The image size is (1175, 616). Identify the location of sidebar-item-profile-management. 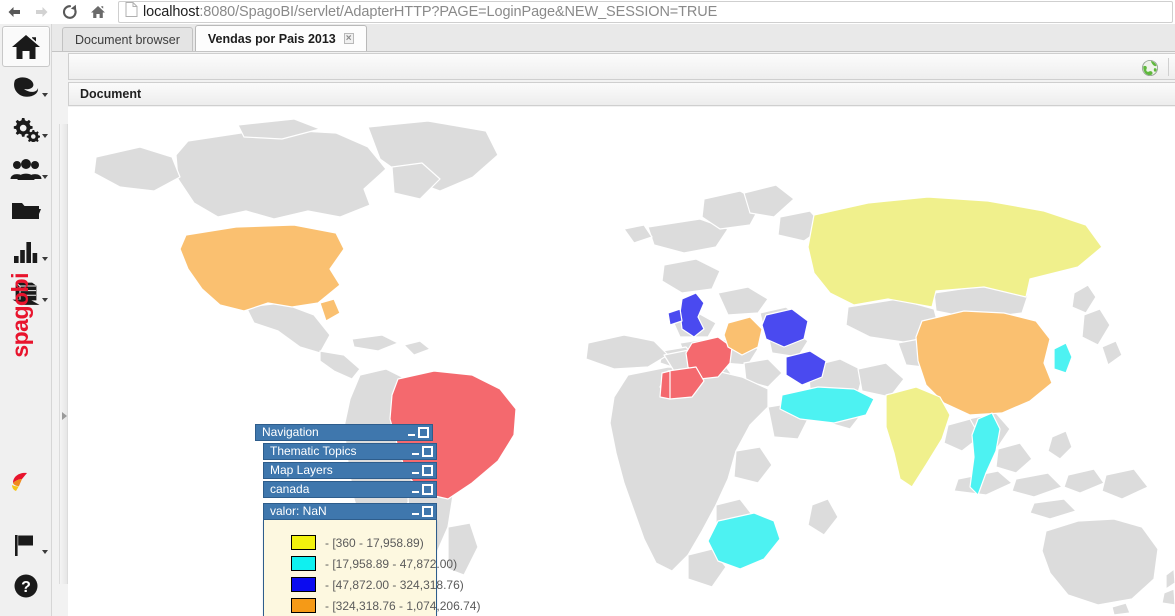
(26, 169).